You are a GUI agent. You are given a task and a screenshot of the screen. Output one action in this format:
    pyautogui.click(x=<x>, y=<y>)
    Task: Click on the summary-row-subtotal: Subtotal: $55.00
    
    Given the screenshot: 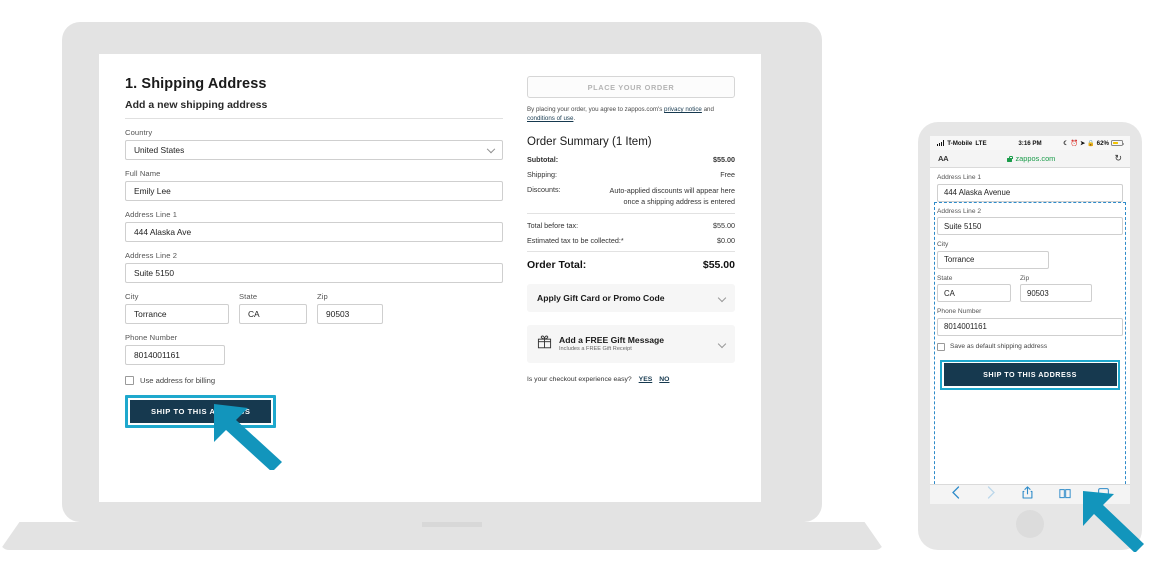 What is the action you would take?
    pyautogui.click(x=631, y=159)
    